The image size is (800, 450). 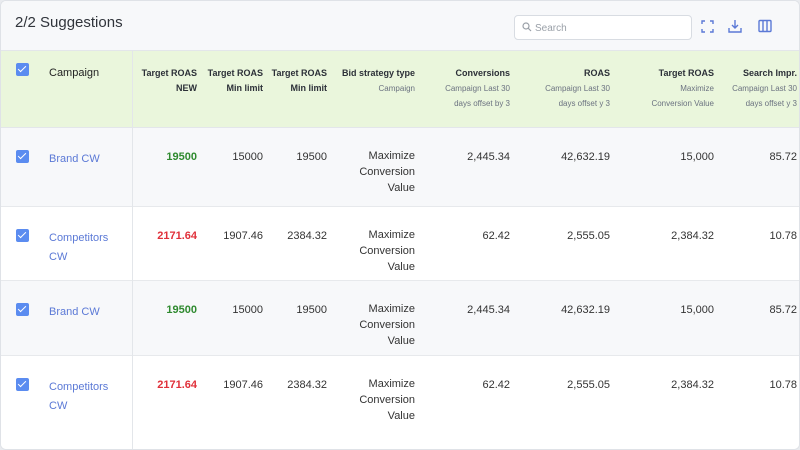 What do you see at coordinates (527, 27) in the screenshot?
I see `search-icon` at bounding box center [527, 27].